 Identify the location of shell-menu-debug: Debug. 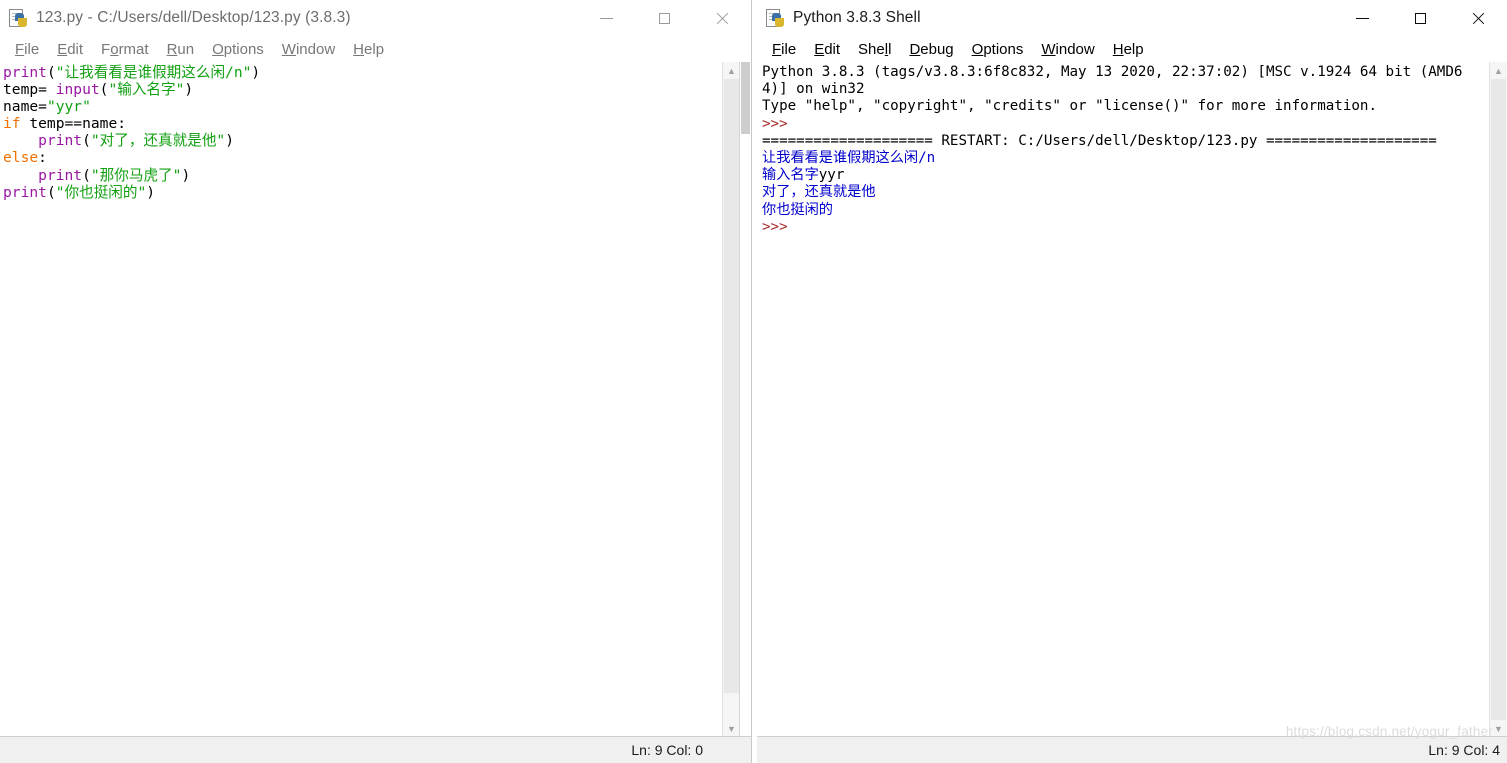
(931, 49).